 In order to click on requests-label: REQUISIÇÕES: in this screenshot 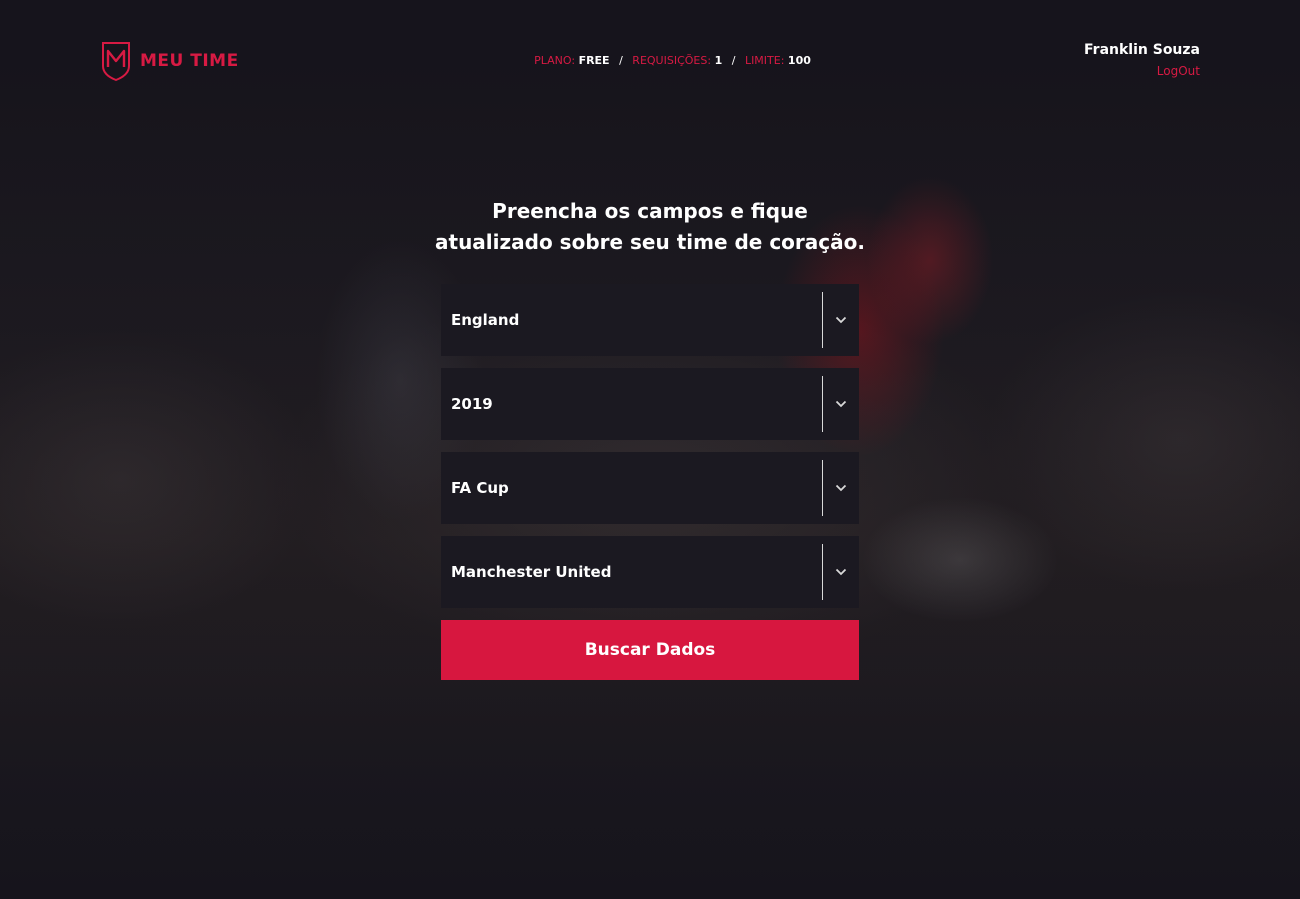, I will do `click(672, 60)`.